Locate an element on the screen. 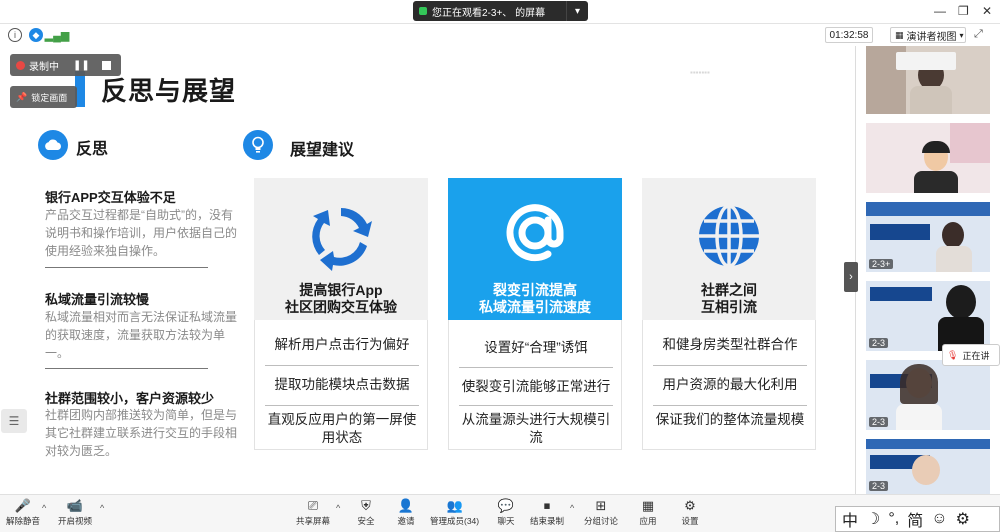 This screenshot has width=1000, height=532. microphone-icon: 🎙 is located at coordinates (953, 354).